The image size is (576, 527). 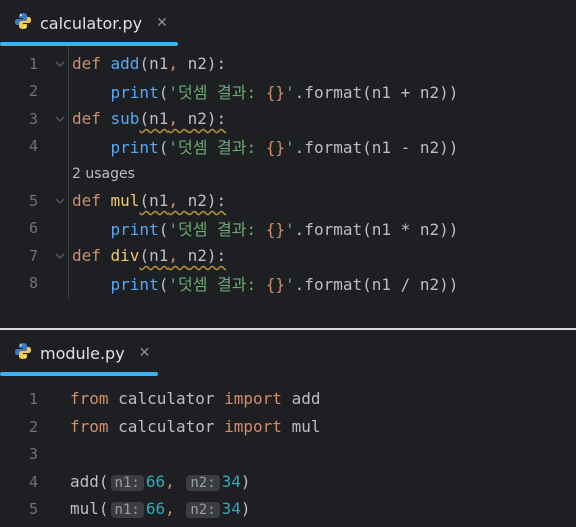 I want to click on code-line: 2 print('덧셈 결과: {}'.format(n1 + n2)), so click(x=288, y=90).